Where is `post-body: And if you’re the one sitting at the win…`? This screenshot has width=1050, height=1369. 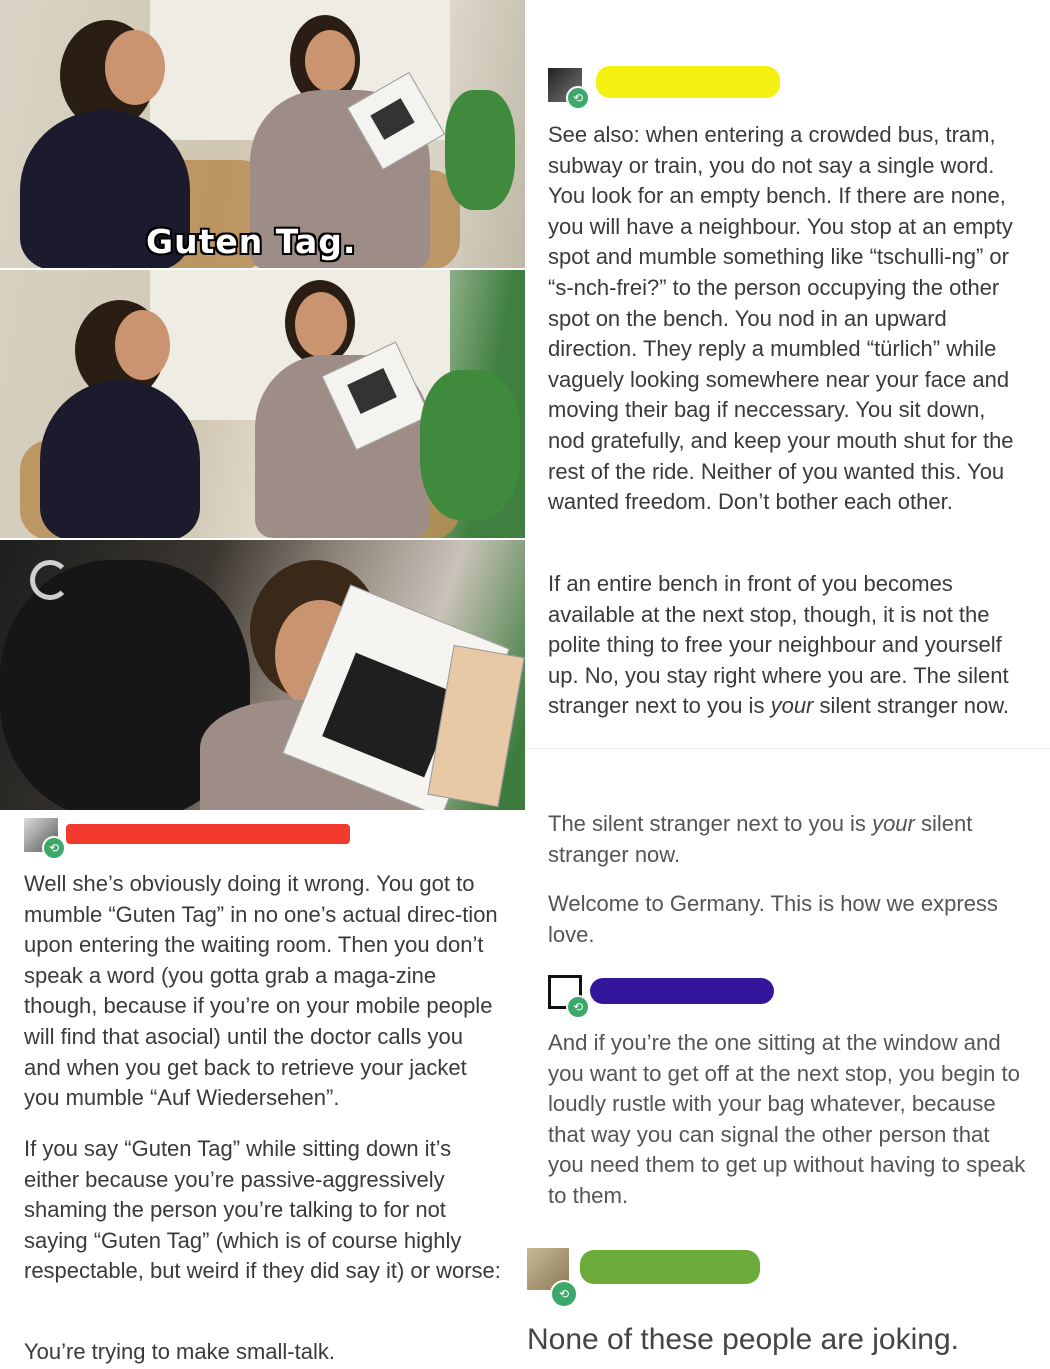 post-body: And if you’re the one sitting at the win… is located at coordinates (787, 1119).